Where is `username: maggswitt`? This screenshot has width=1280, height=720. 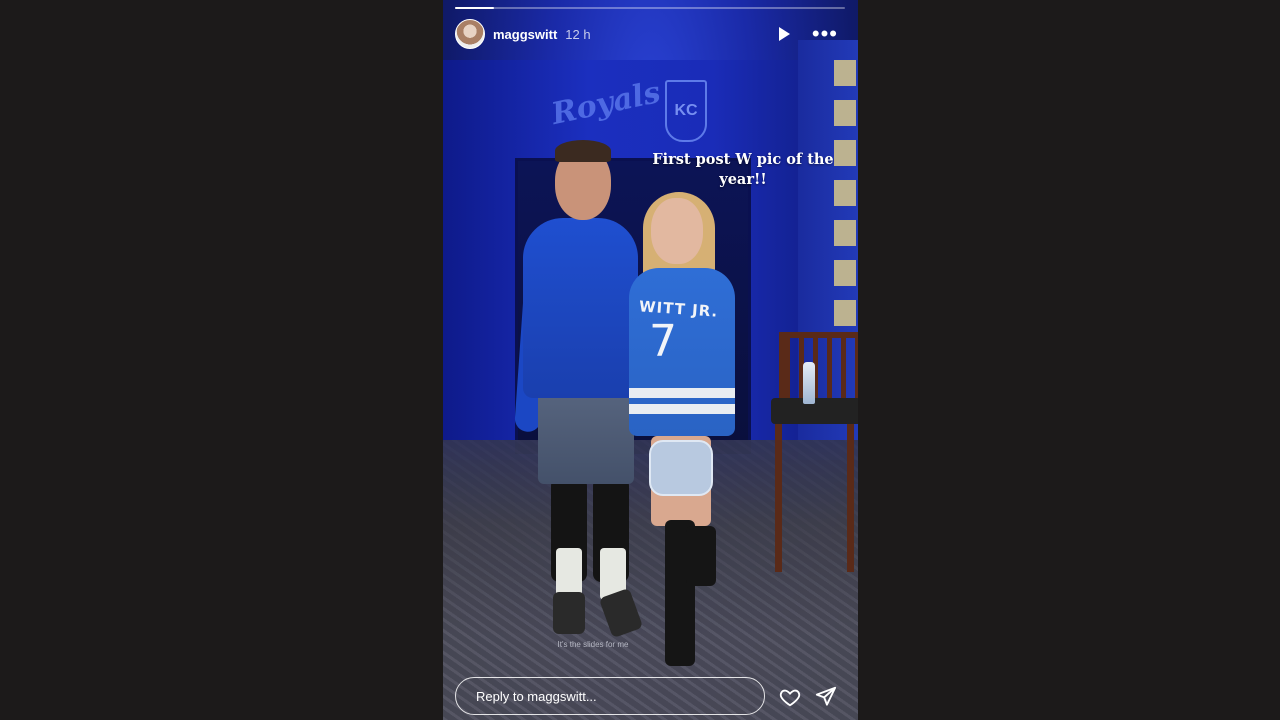
username: maggswitt is located at coordinates (525, 34).